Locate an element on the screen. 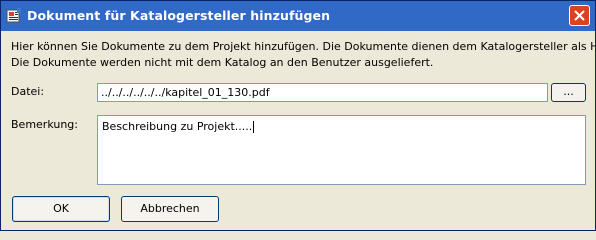 This screenshot has width=596, height=240. catalog-app-icon is located at coordinates (14, 16).